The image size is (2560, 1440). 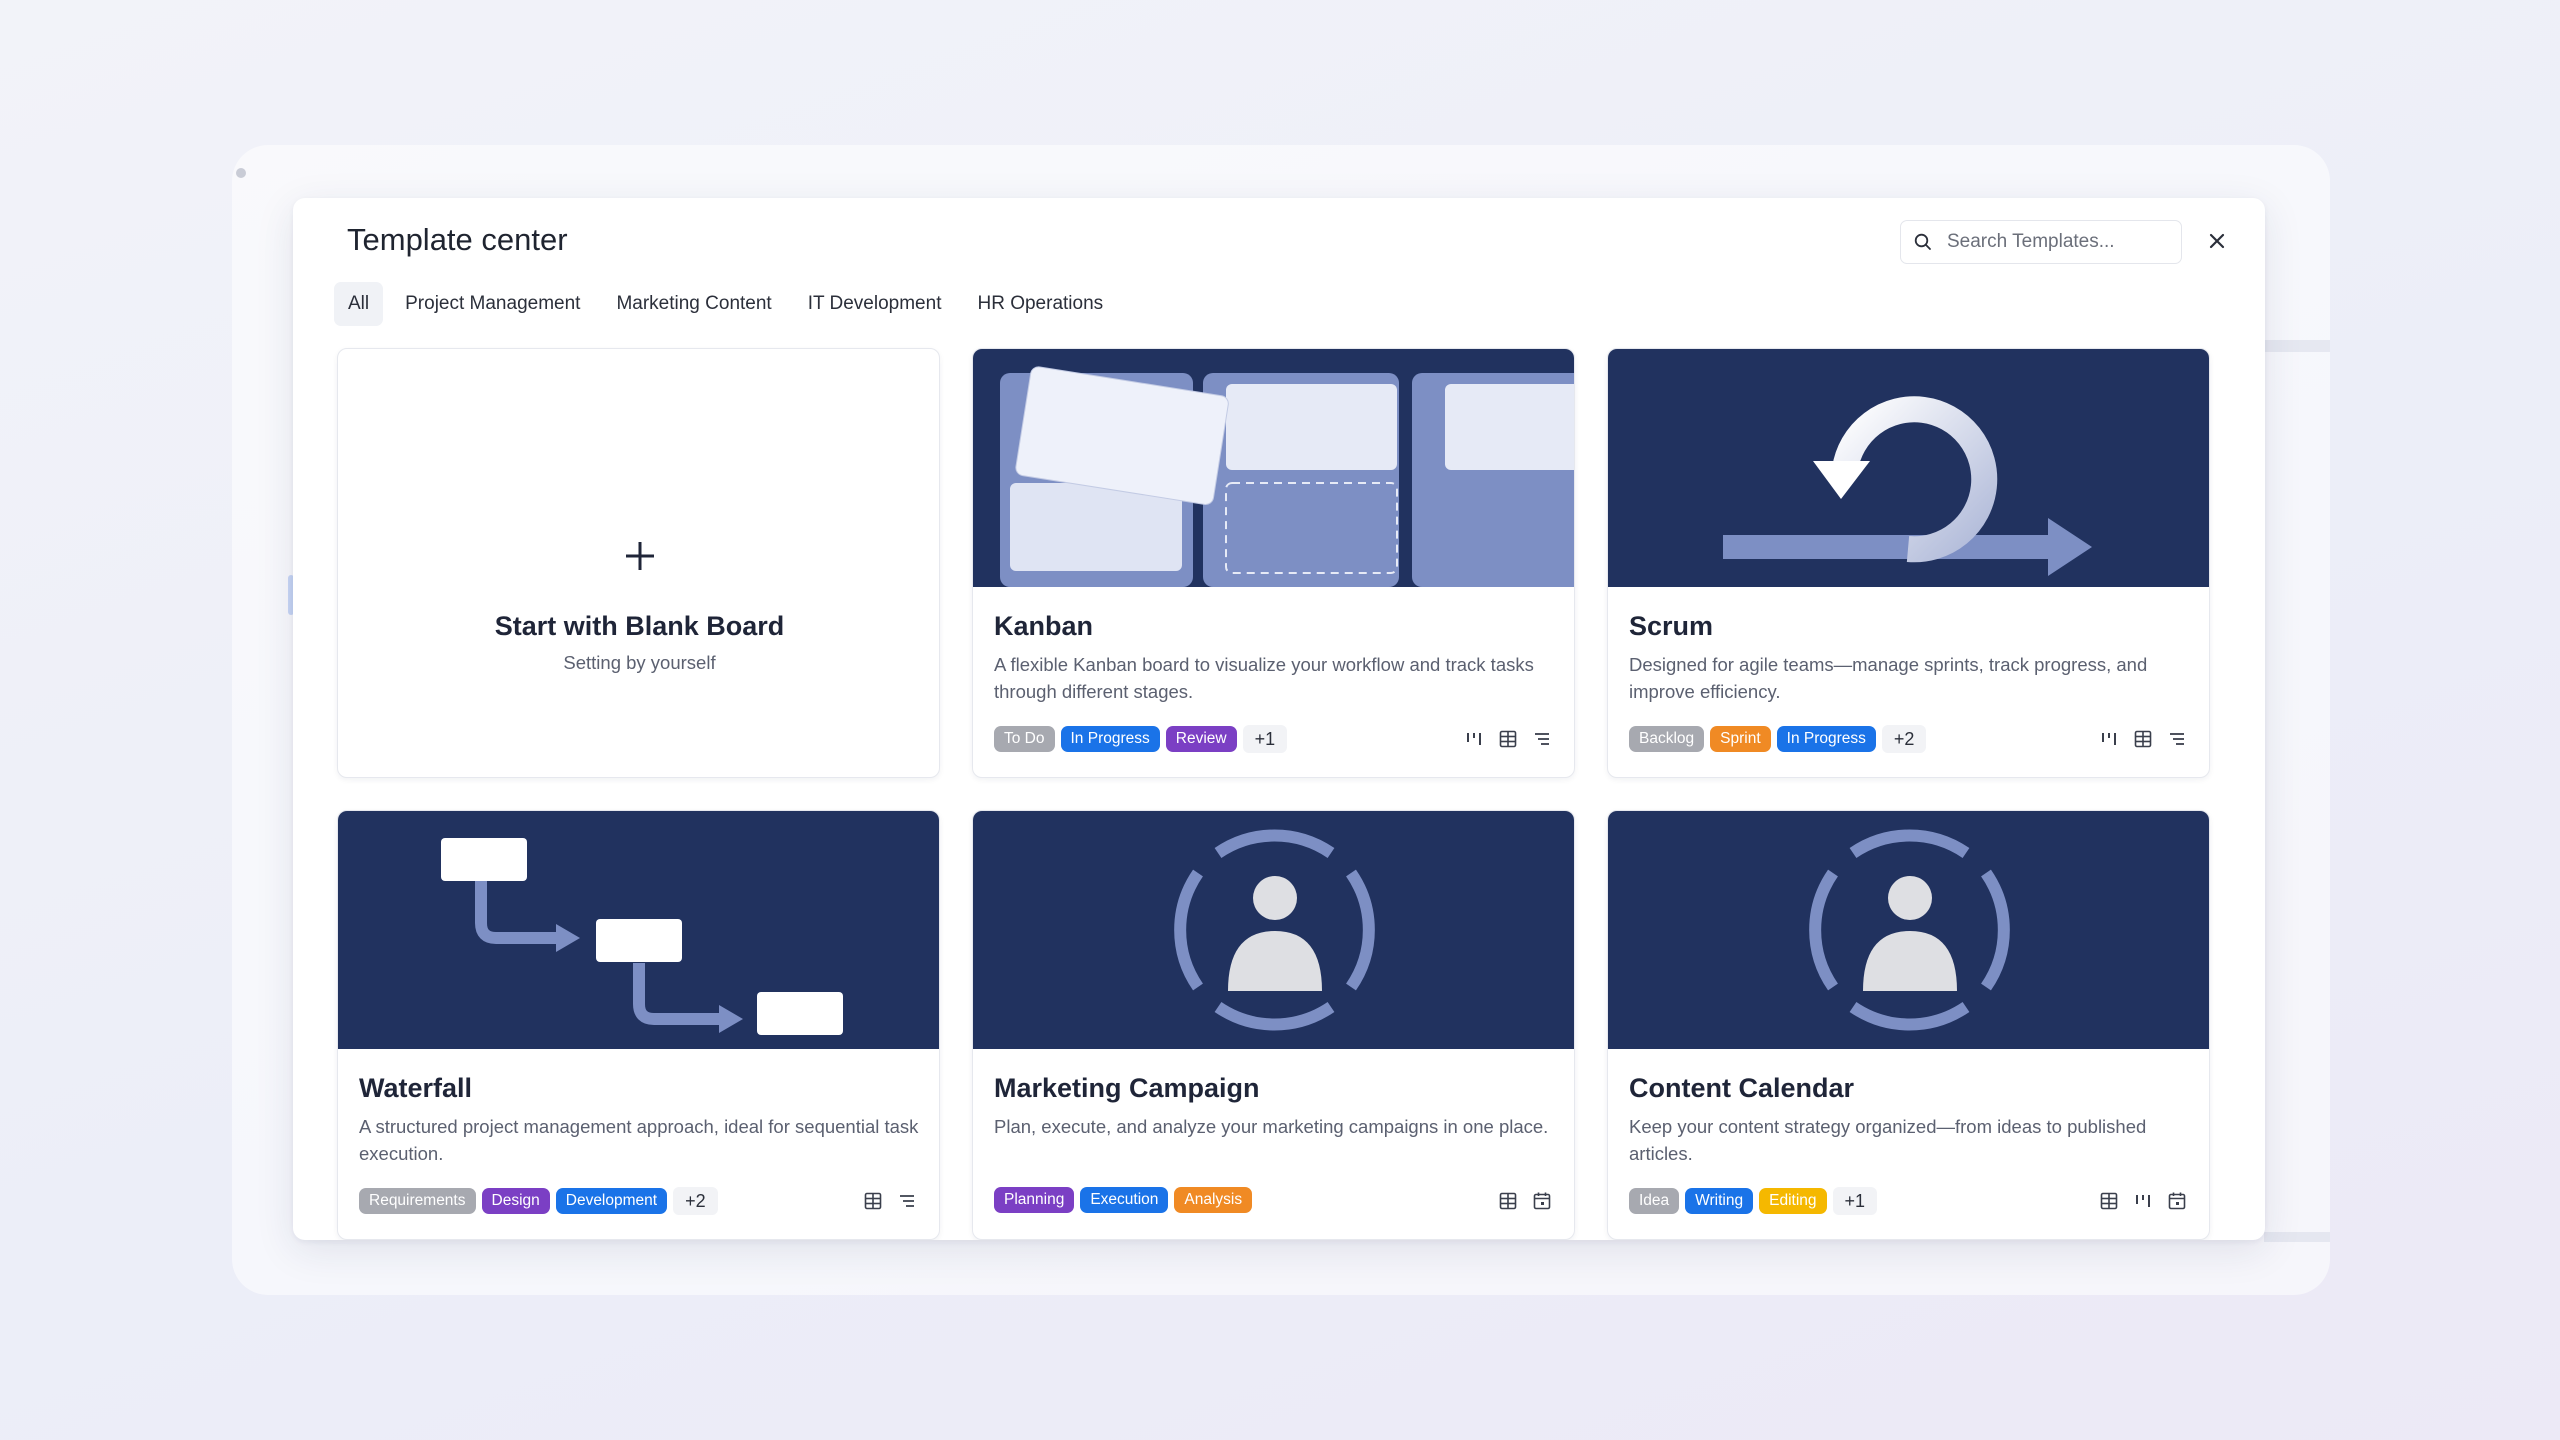 I want to click on tag: Editing, so click(x=1793, y=1201).